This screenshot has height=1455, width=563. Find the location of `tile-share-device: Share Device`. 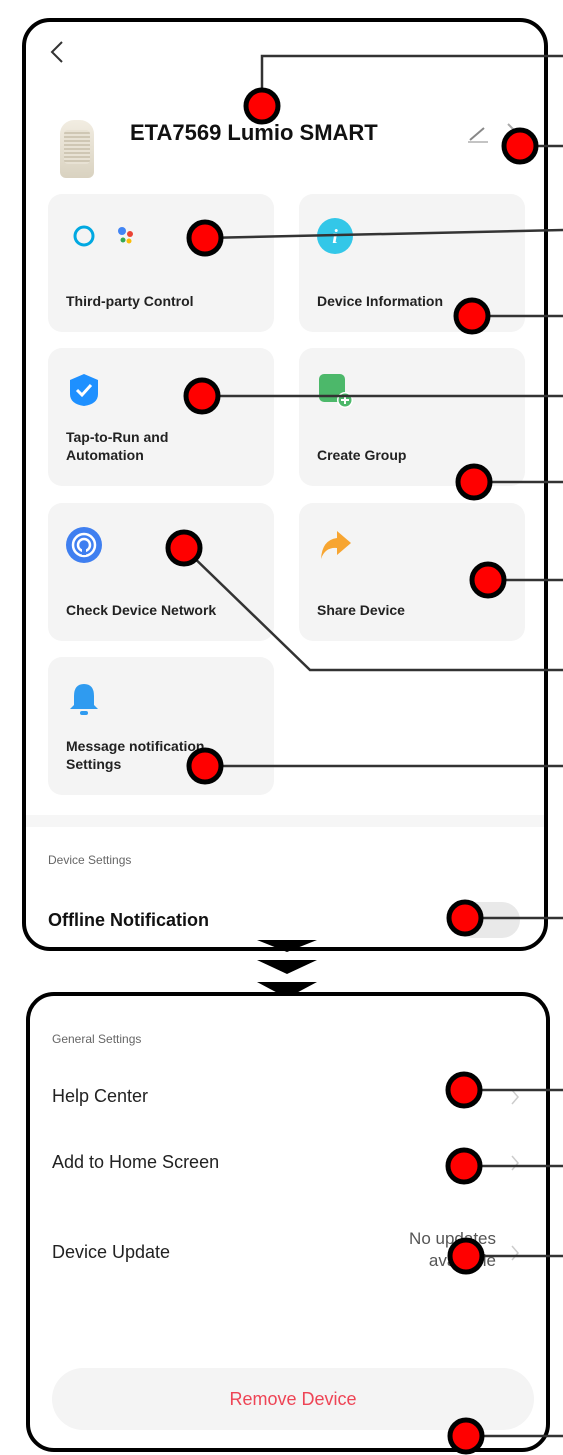

tile-share-device: Share Device is located at coordinates (412, 572).